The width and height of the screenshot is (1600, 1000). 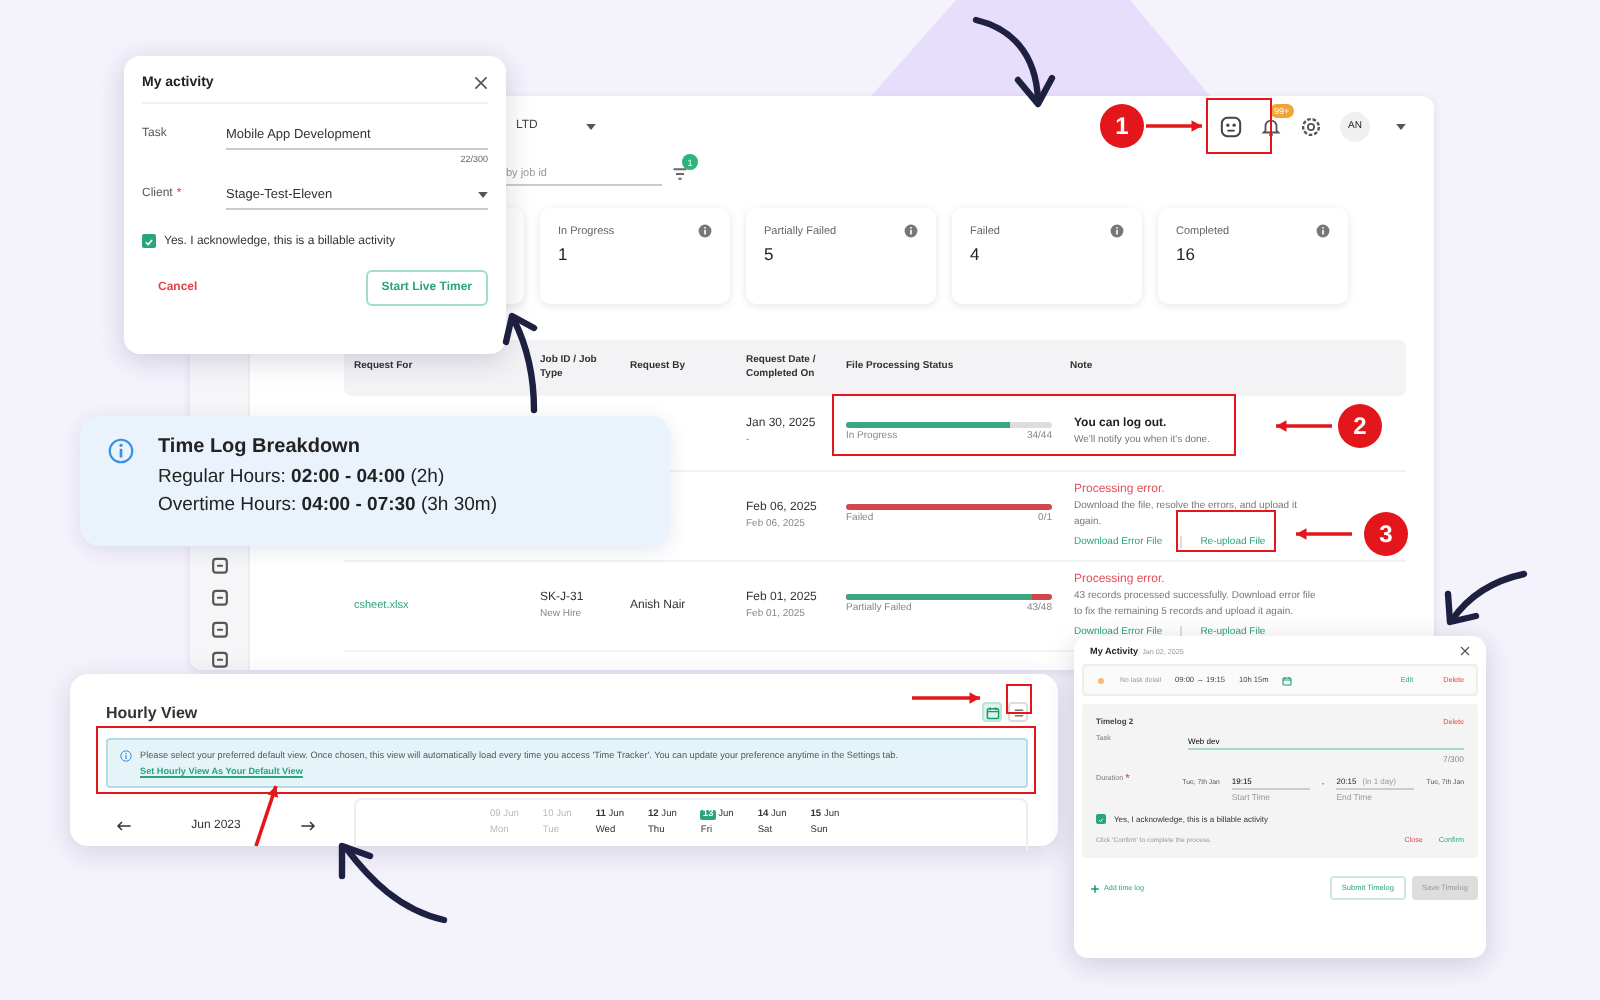 I want to click on hours-text: Regular Hours: 02:00 - 04:00 (2h), so click(x=302, y=478).